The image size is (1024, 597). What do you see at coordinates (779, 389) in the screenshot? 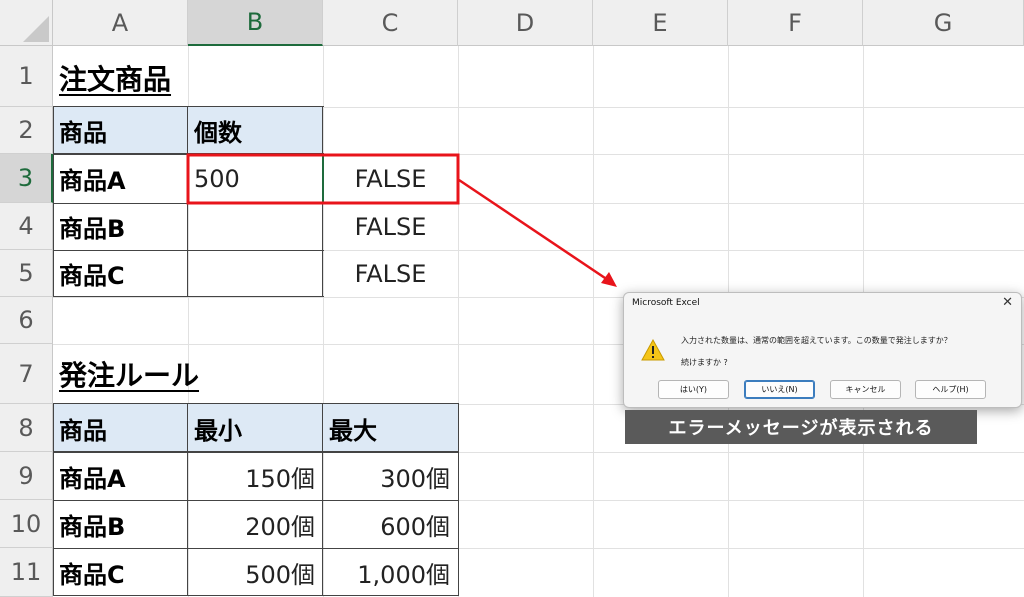
I see `no-button: いいえ(N)` at bounding box center [779, 389].